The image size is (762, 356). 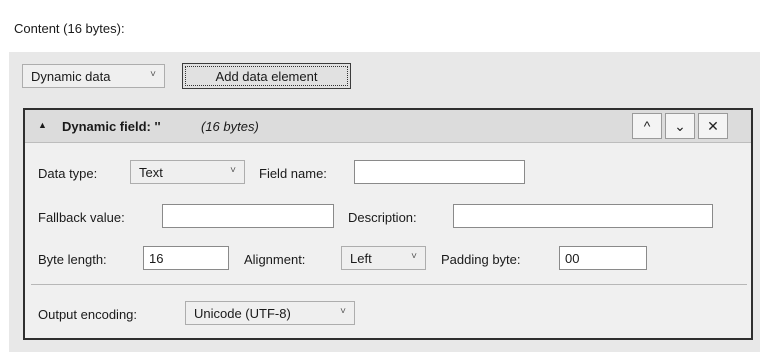 What do you see at coordinates (68, 173) in the screenshot?
I see `data-type-label: Data type:` at bounding box center [68, 173].